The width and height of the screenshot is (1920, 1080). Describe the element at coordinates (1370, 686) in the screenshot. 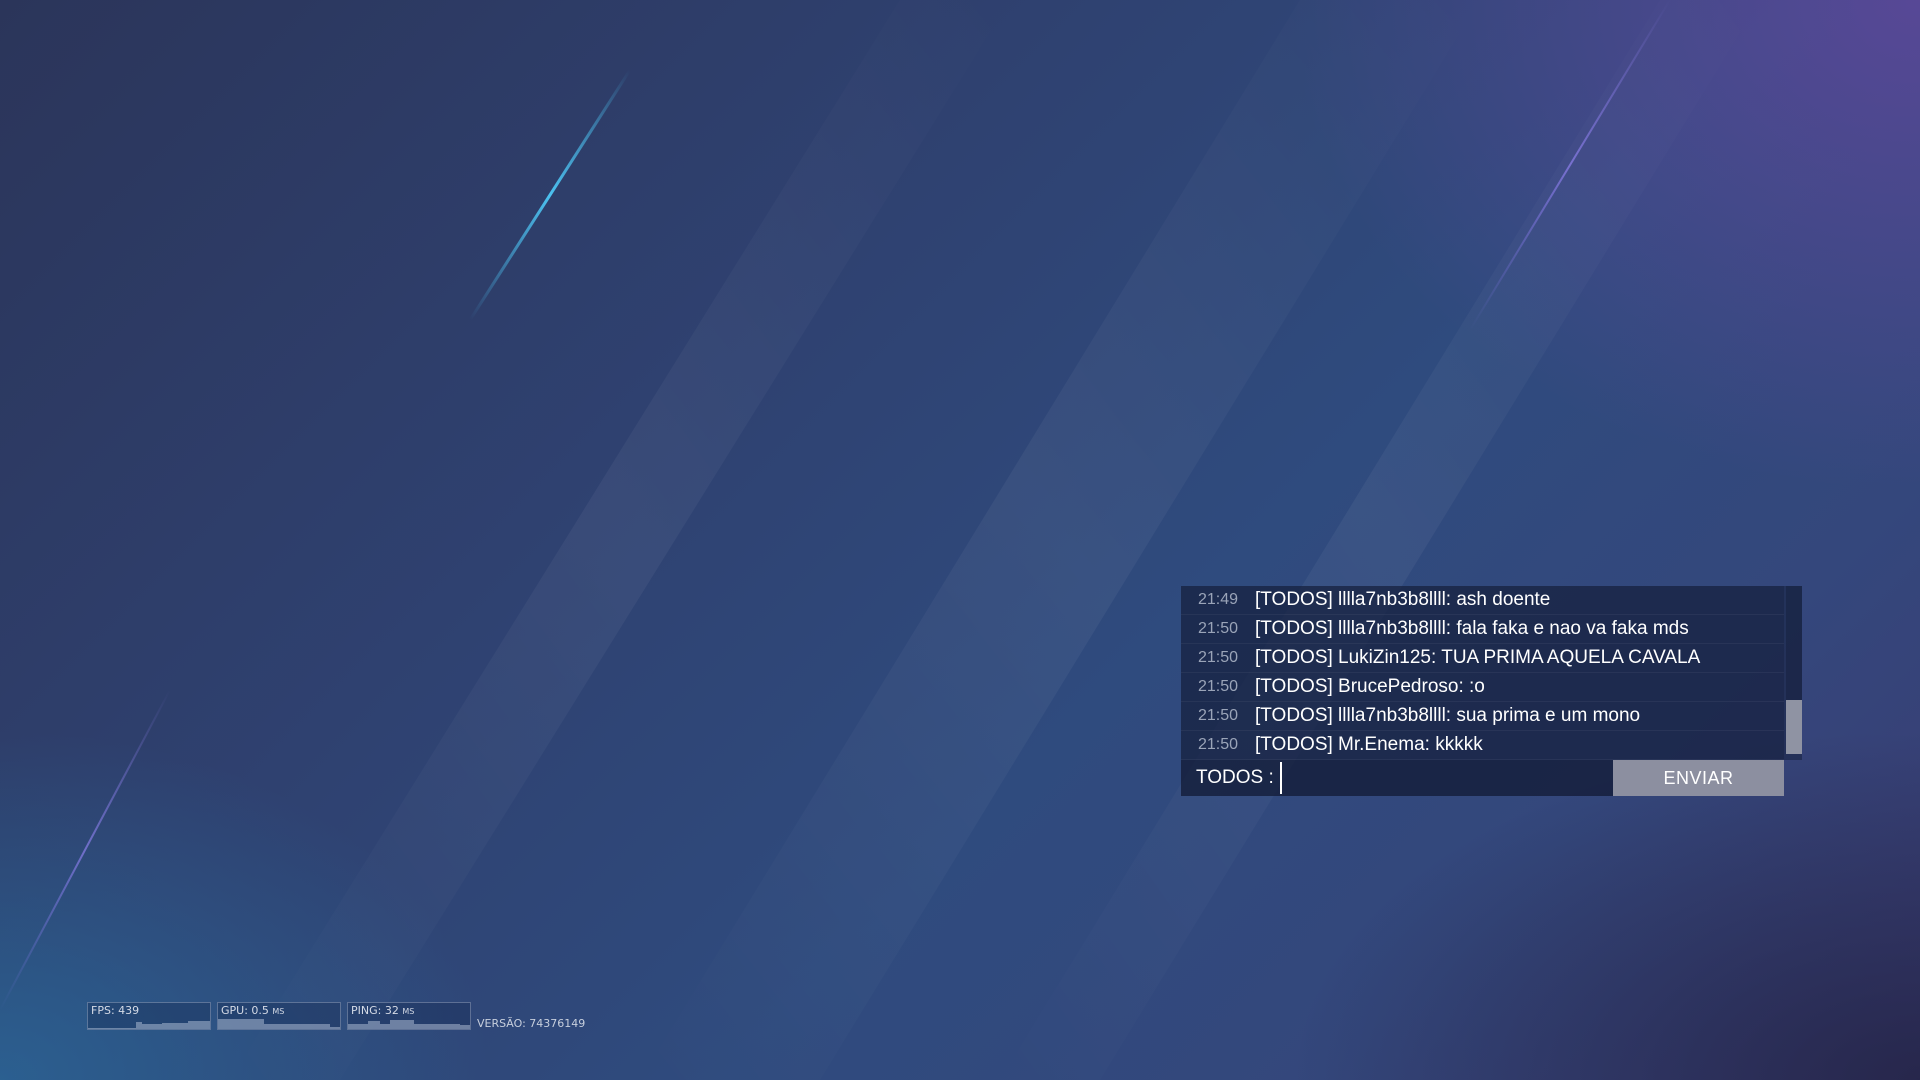

I see `message-text: [TODOS] BrucePedroso: :o` at that location.